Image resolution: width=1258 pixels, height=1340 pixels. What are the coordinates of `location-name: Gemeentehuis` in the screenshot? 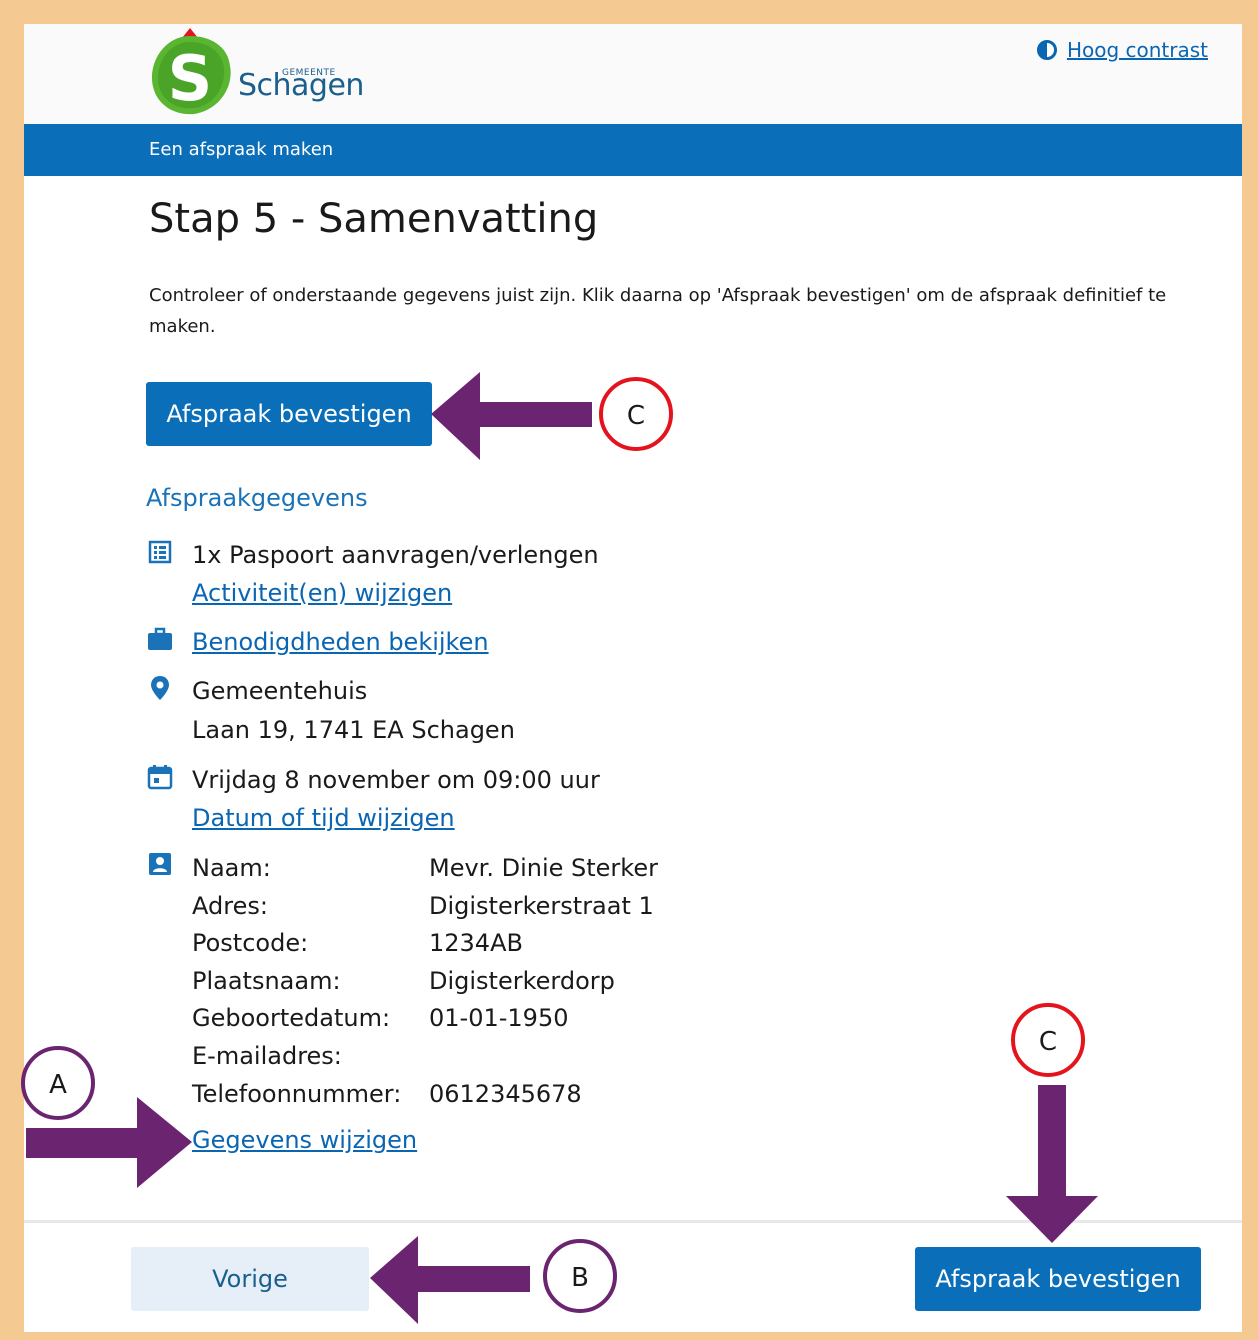 It's located at (280, 691).